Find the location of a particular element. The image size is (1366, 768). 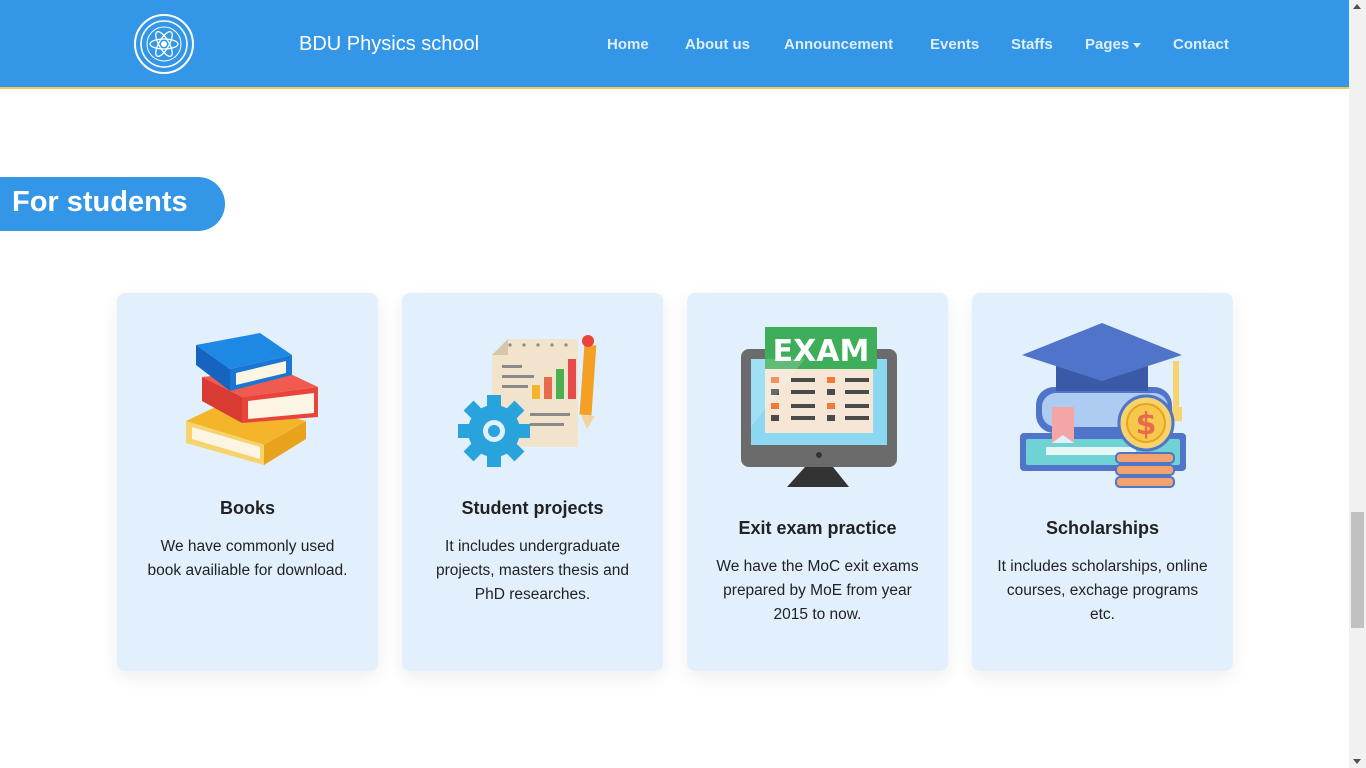

scroll-down-icon is located at coordinates (1357, 761).